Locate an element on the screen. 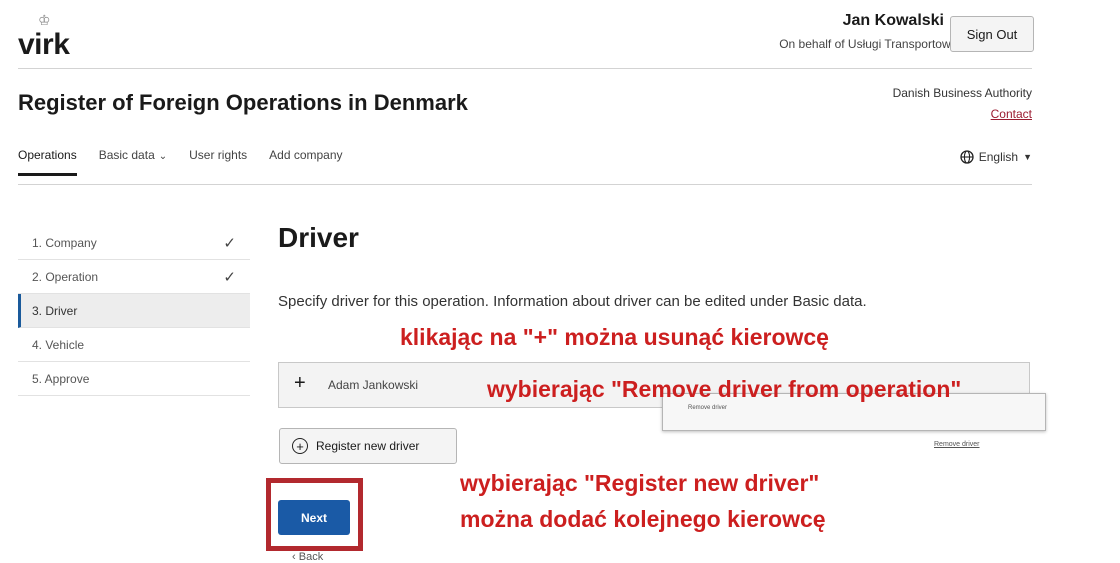 The image size is (1120, 563). back-label: Back is located at coordinates (311, 557).